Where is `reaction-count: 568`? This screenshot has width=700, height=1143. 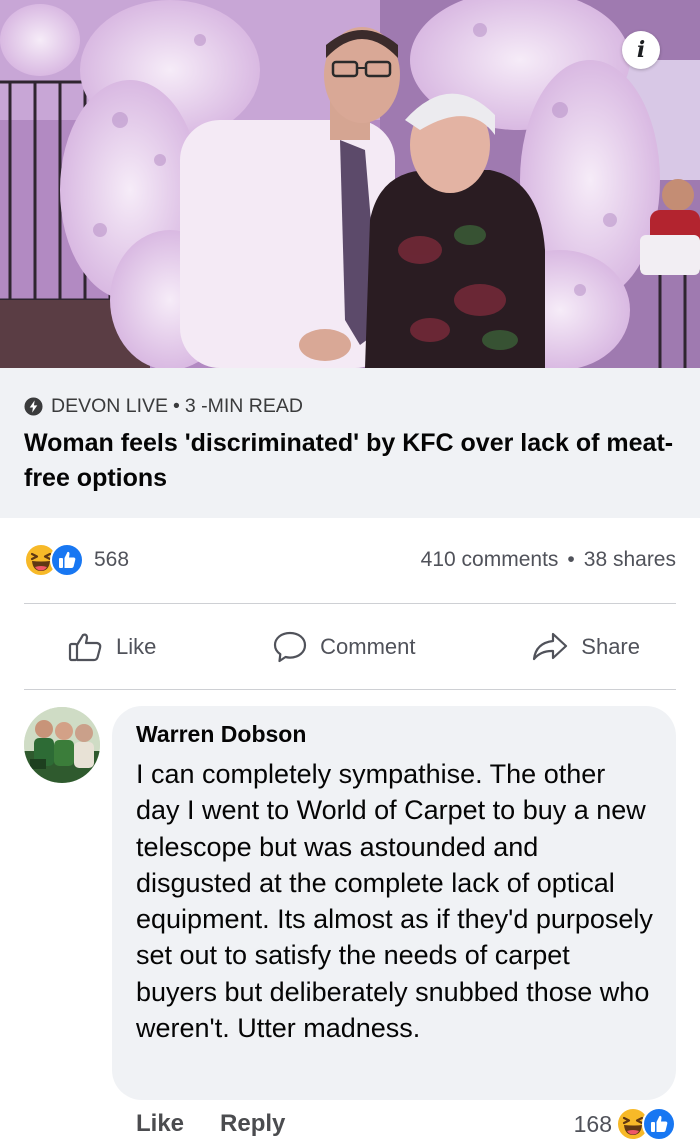
reaction-count: 568 is located at coordinates (112, 559).